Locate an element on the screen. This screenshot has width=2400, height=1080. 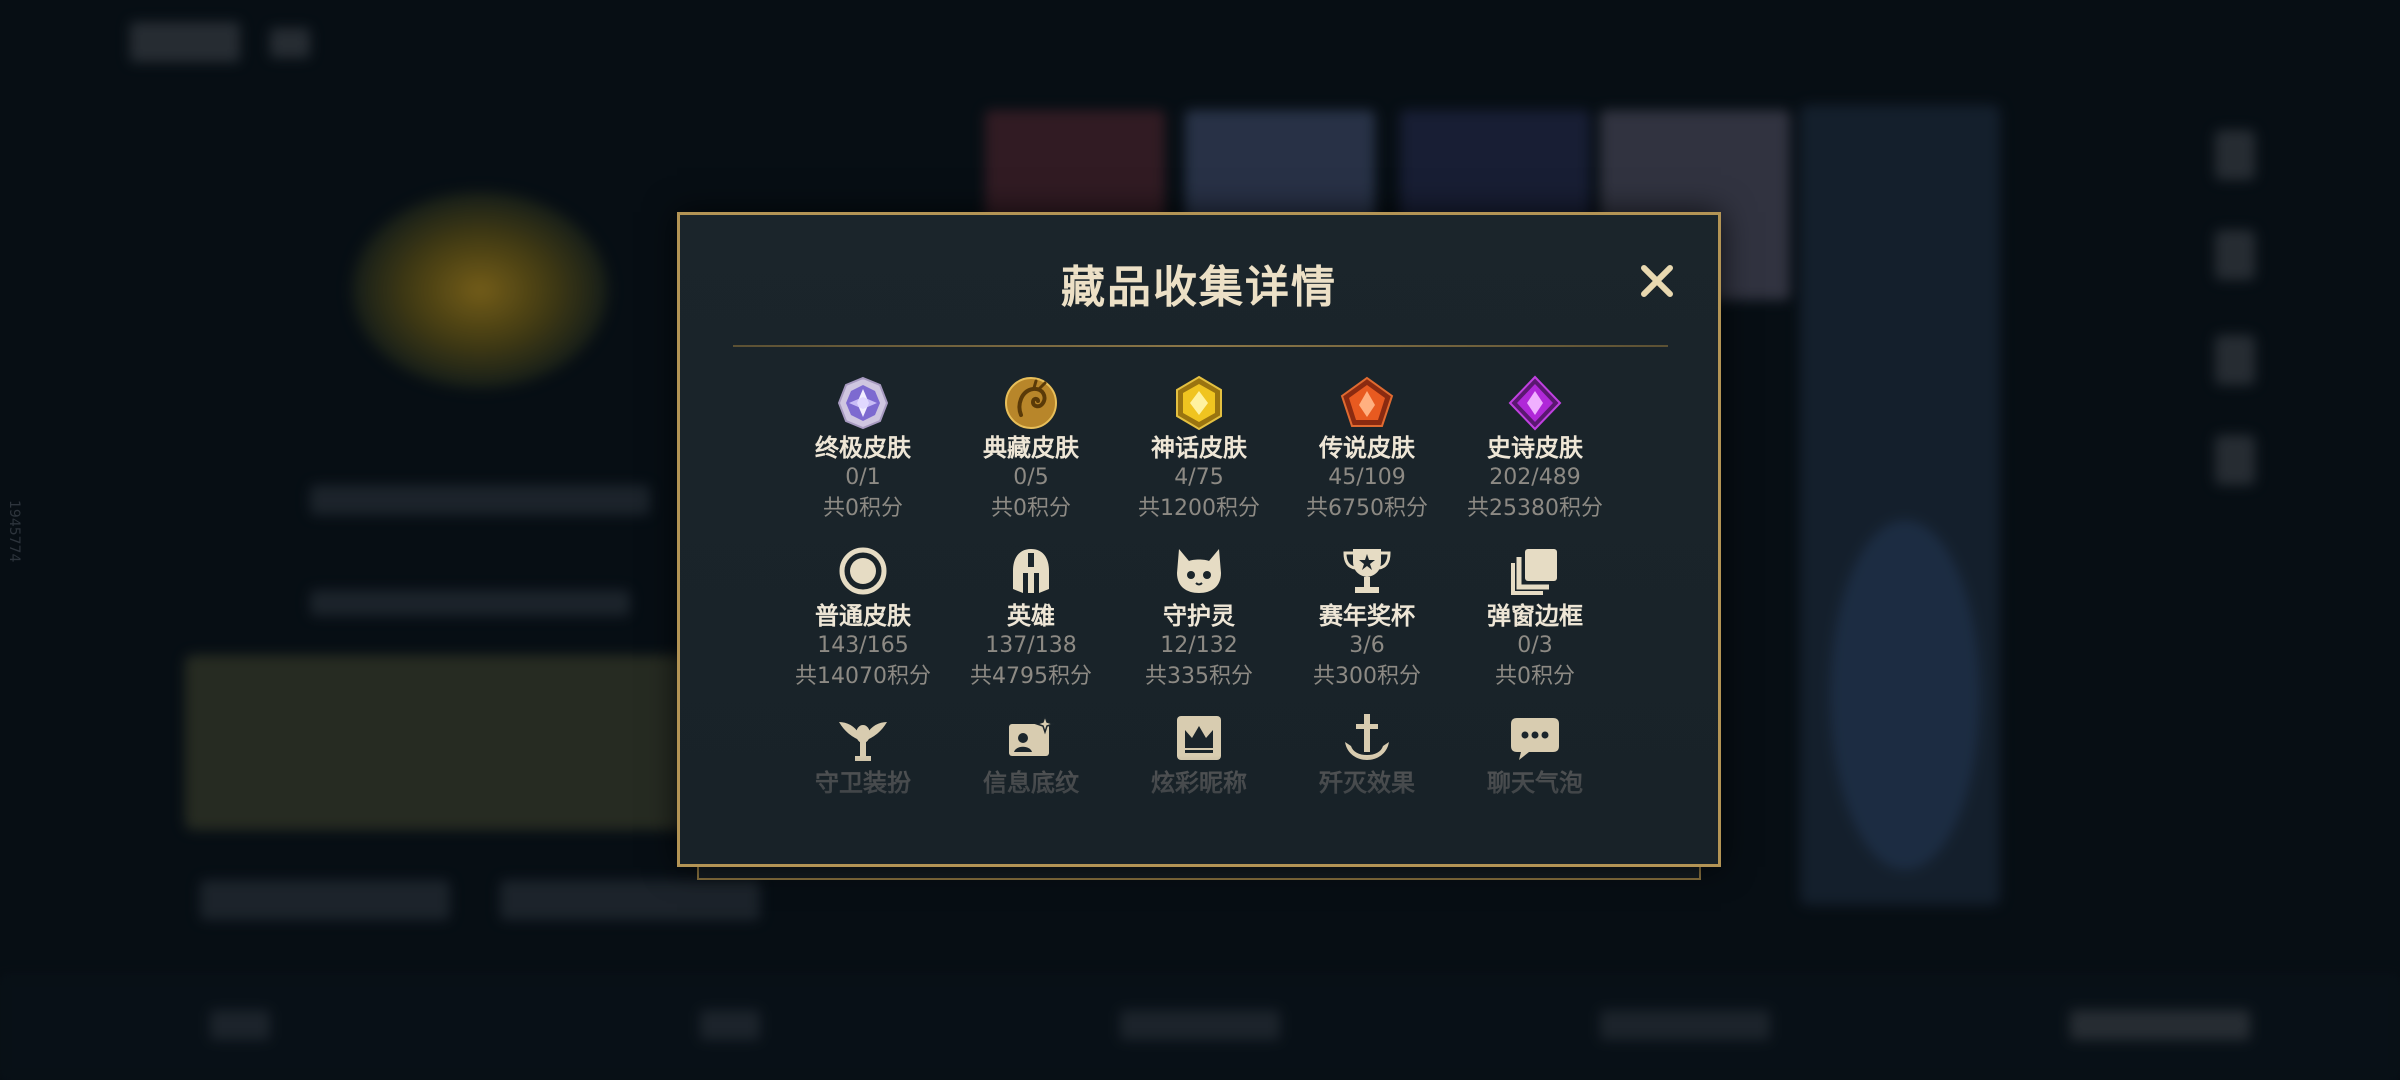
crown-card-icon is located at coordinates (1199, 738).